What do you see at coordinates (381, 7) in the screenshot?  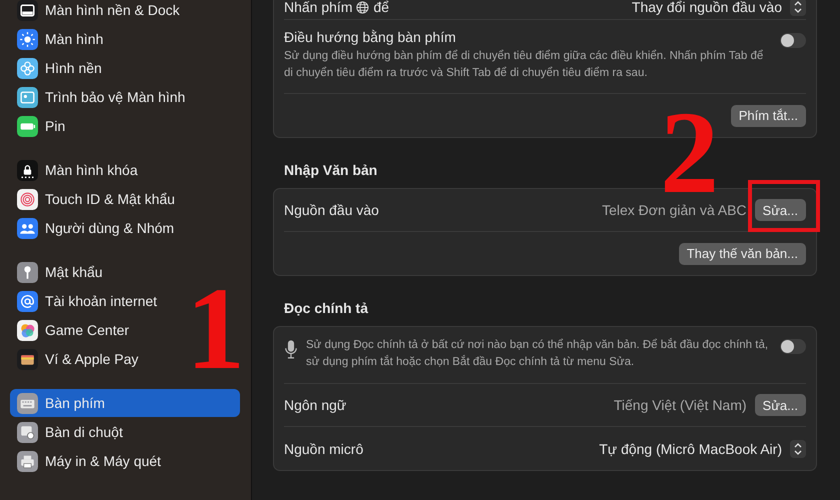 I see `setting-label: để` at bounding box center [381, 7].